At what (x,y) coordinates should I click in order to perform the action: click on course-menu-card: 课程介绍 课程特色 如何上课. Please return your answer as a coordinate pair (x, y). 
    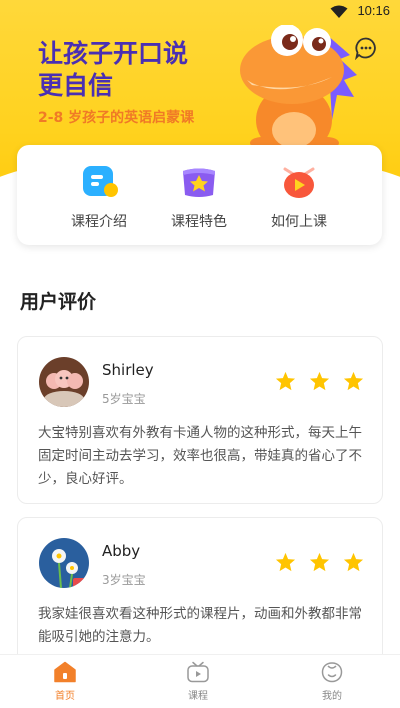
    Looking at the image, I should click on (199, 195).